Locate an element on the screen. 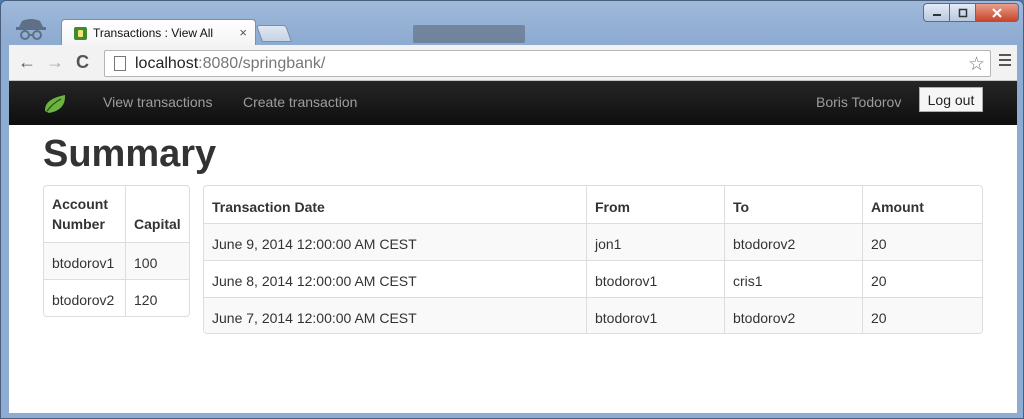 Image resolution: width=1024 pixels, height=419 pixels. table-row: btodorov2 120 is located at coordinates (116, 297).